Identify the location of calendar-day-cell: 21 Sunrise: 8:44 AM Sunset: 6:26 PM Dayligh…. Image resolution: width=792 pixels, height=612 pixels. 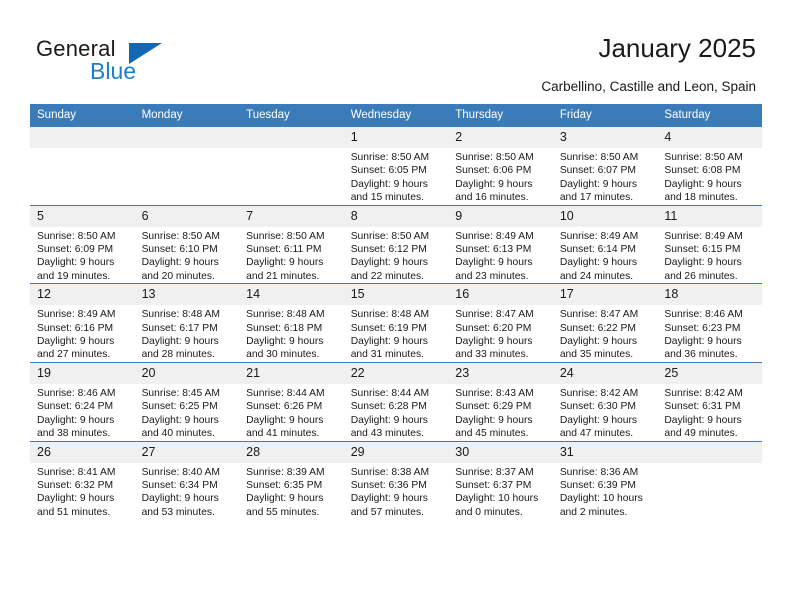
(291, 401).